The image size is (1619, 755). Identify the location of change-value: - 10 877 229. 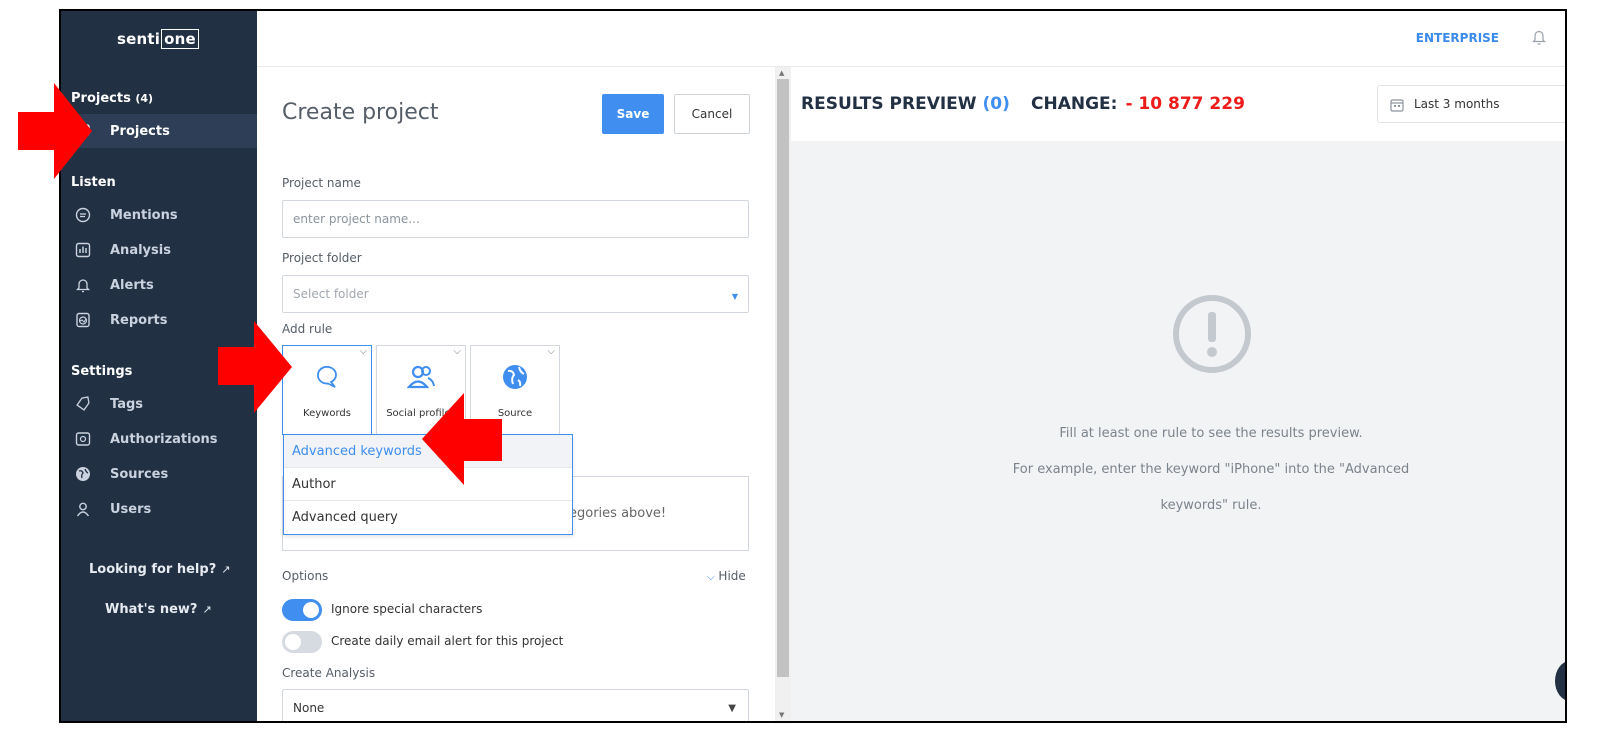
(1185, 104).